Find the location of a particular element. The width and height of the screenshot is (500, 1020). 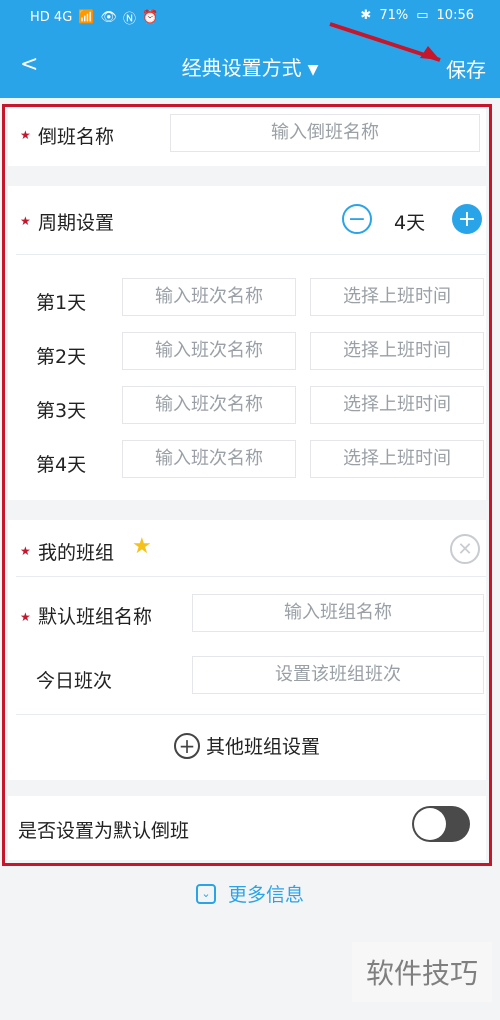

battery-icon: ▭ is located at coordinates (422, 15).